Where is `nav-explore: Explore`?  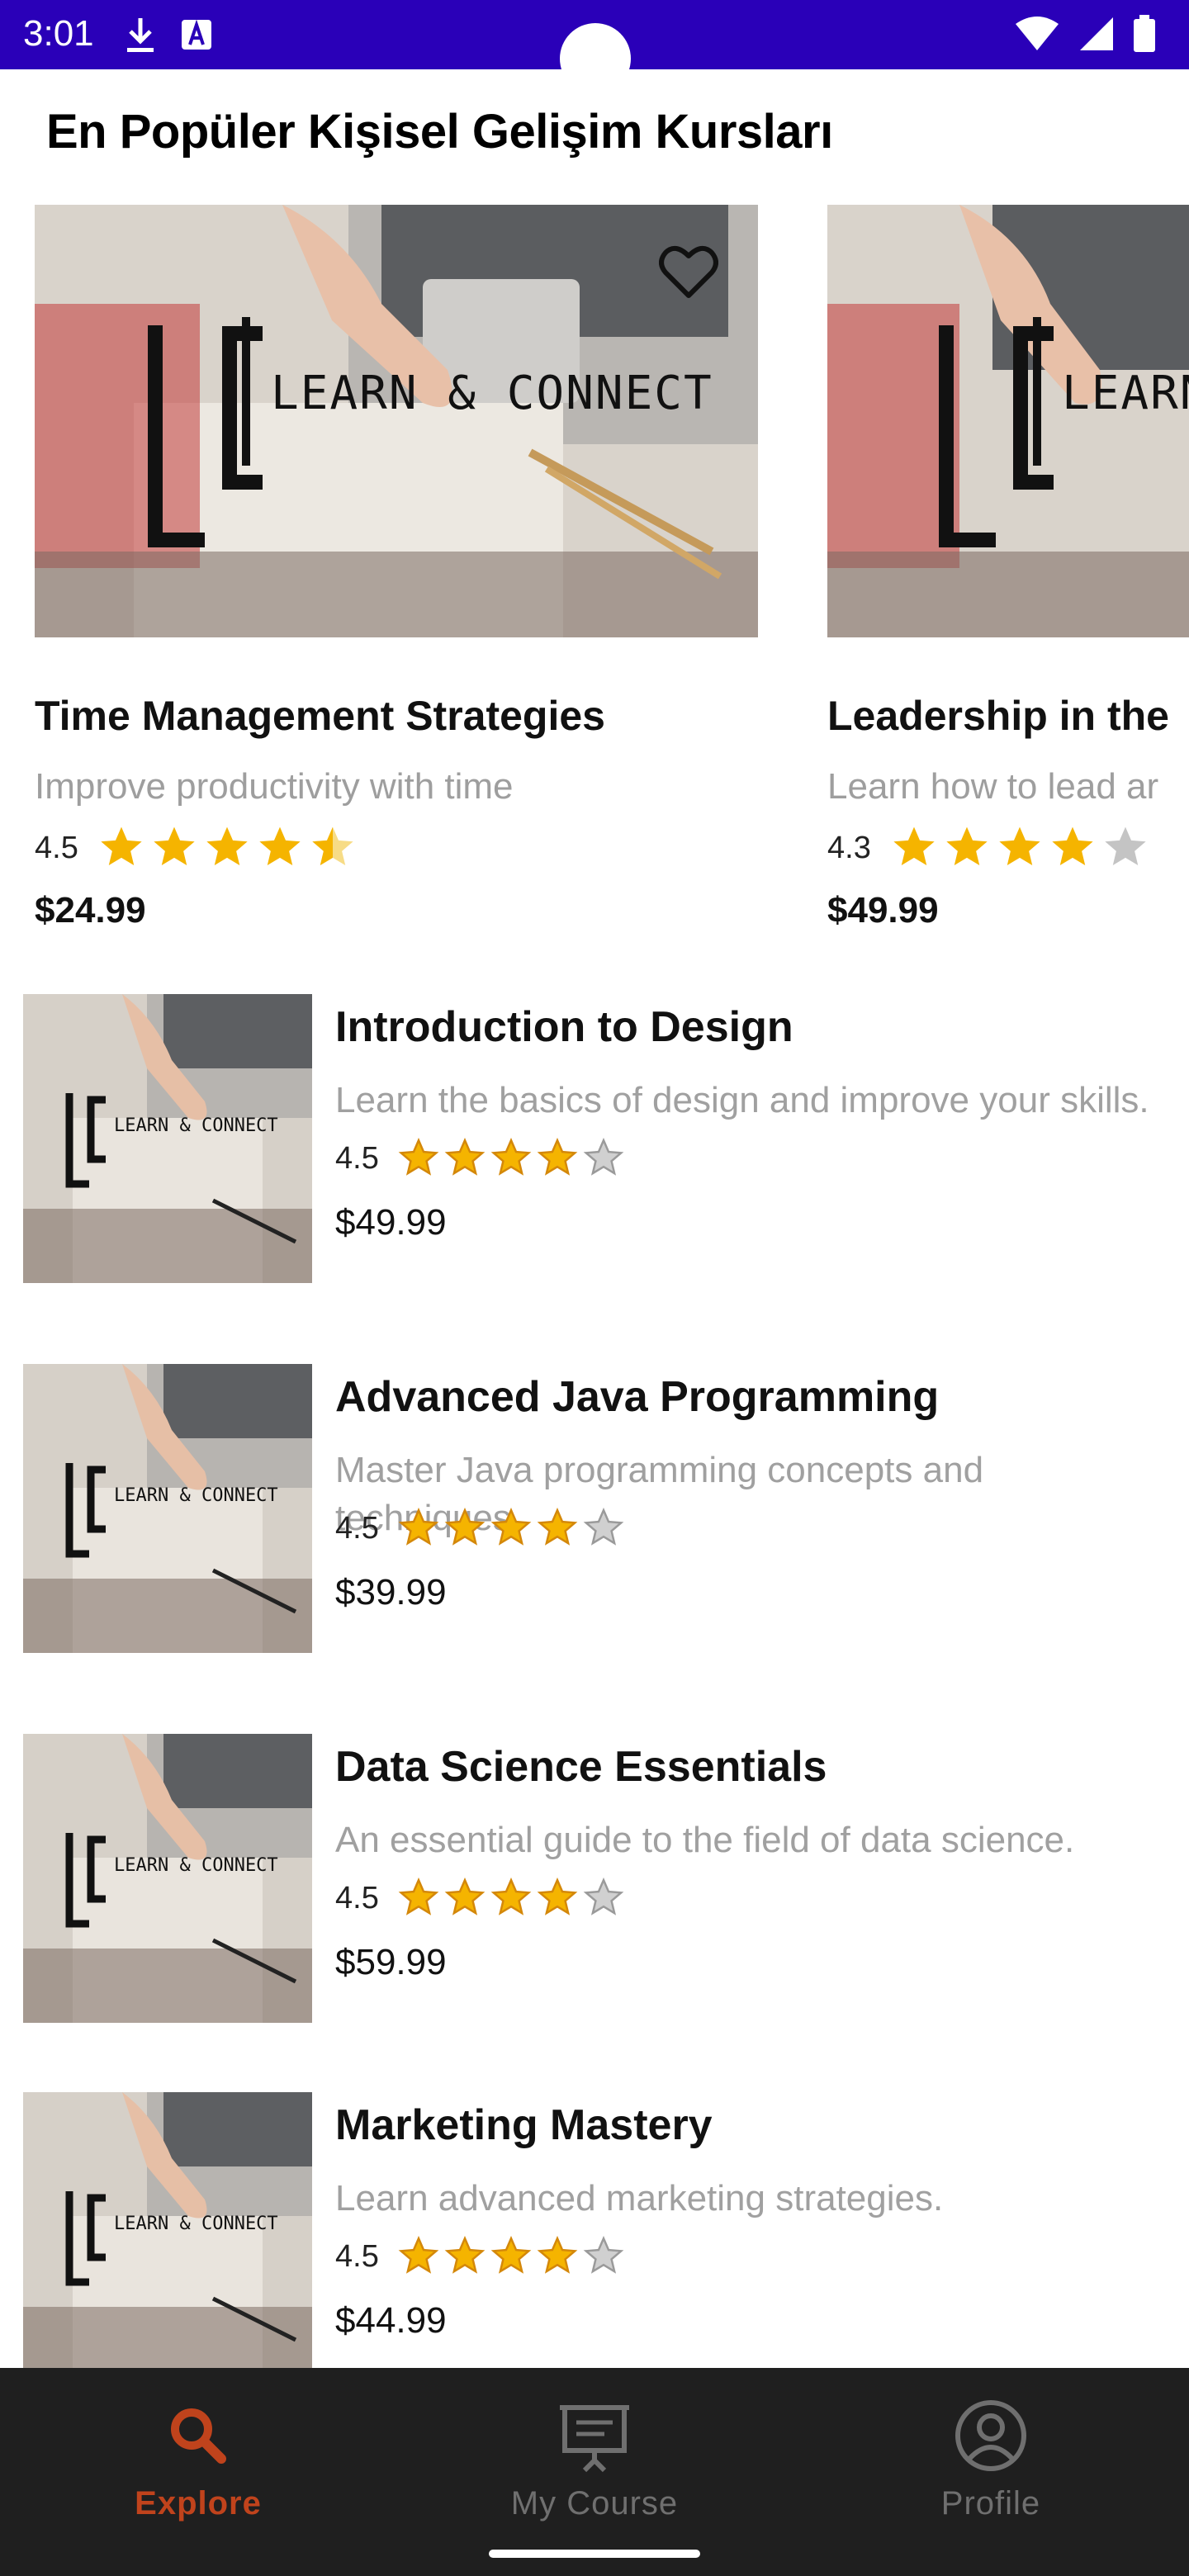 nav-explore: Explore is located at coordinates (198, 2462).